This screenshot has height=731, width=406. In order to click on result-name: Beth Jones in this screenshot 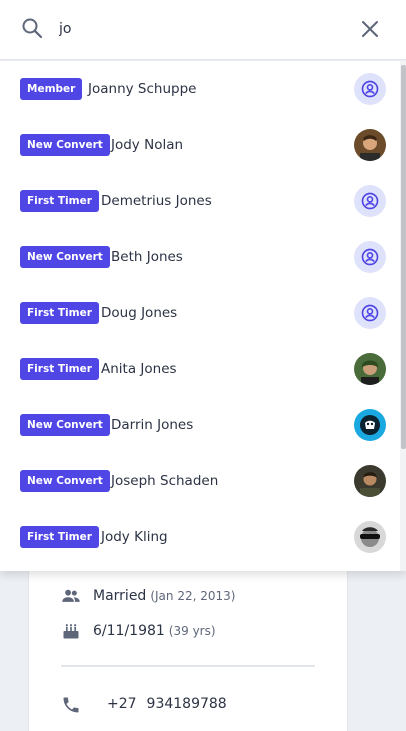, I will do `click(147, 257)`.